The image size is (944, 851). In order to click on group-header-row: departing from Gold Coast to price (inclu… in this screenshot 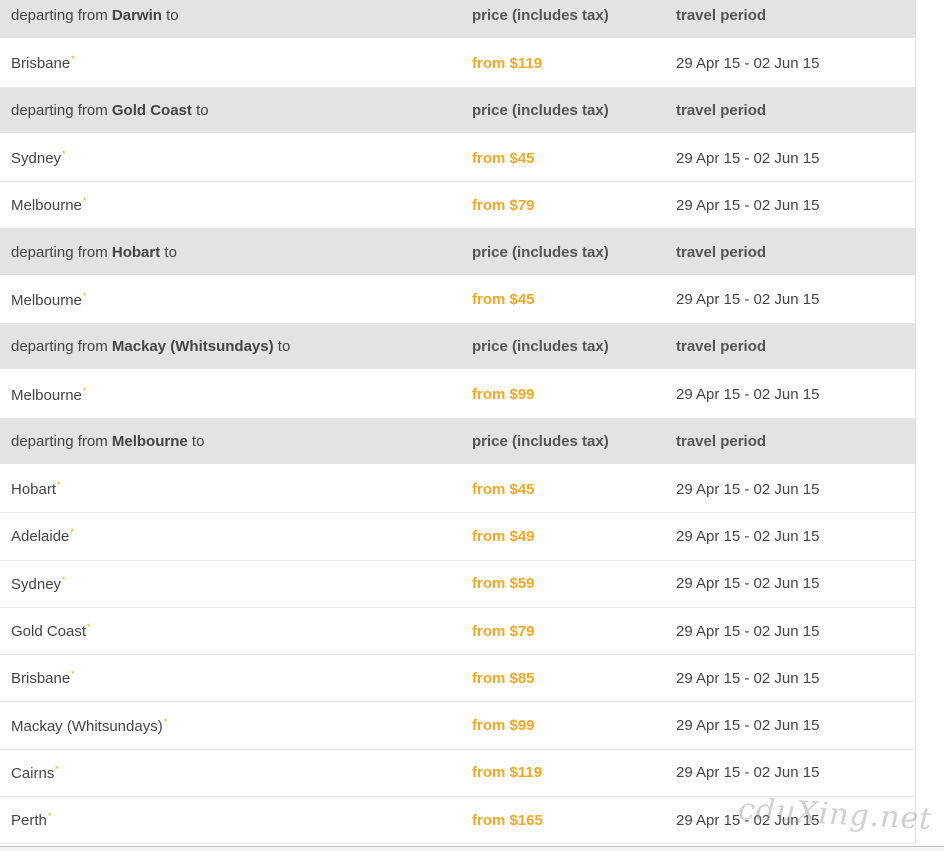, I will do `click(457, 111)`.